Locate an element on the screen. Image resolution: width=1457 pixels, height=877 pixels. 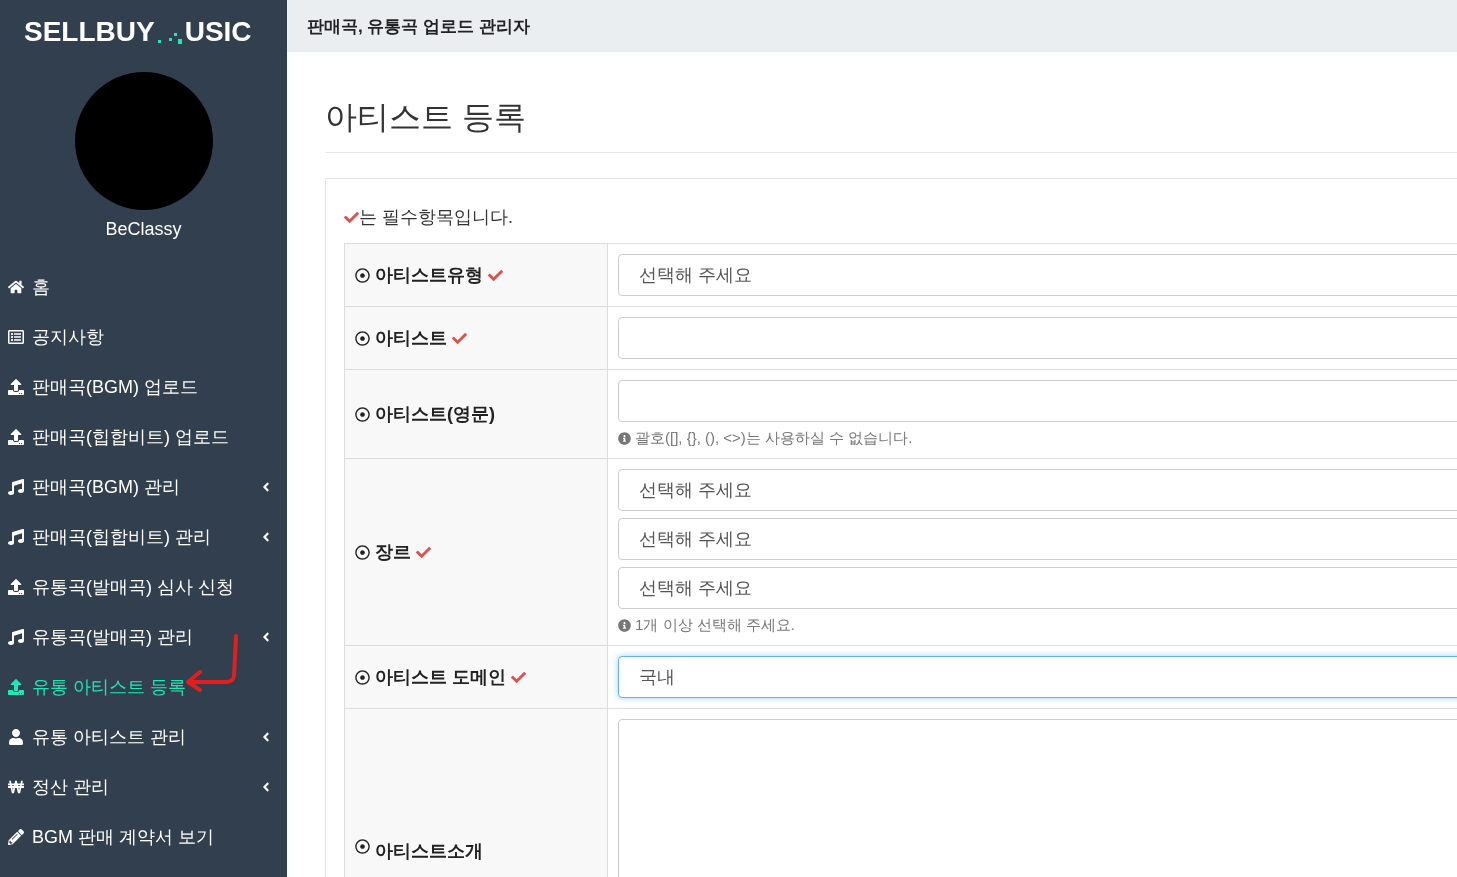
won-icon is located at coordinates (16, 787).